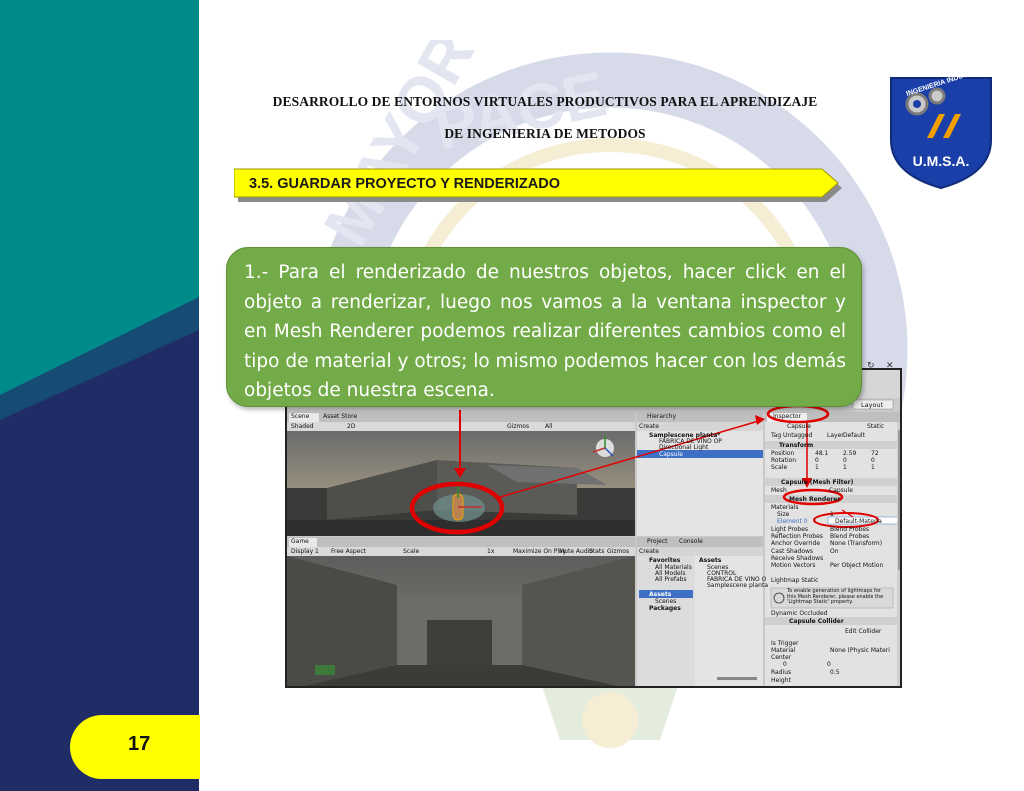  Describe the element at coordinates (404, 184) in the screenshot. I see `section-heading: 3.5. GUARDAR PROYECTO Y RENDERIZADO` at that location.